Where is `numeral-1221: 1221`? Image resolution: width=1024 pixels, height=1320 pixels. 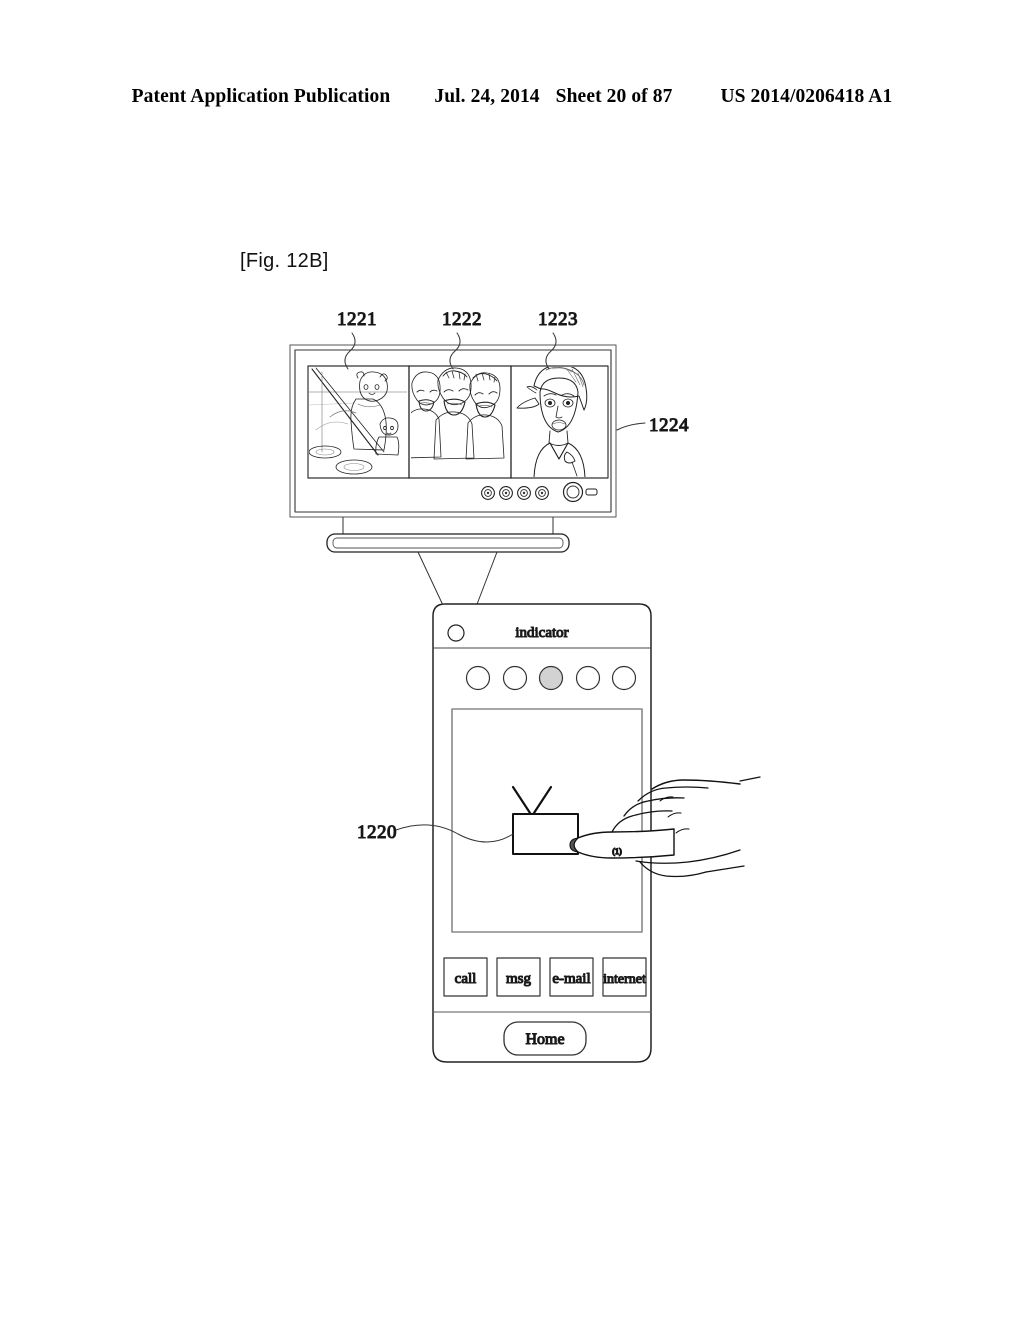 numeral-1221: 1221 is located at coordinates (357, 319).